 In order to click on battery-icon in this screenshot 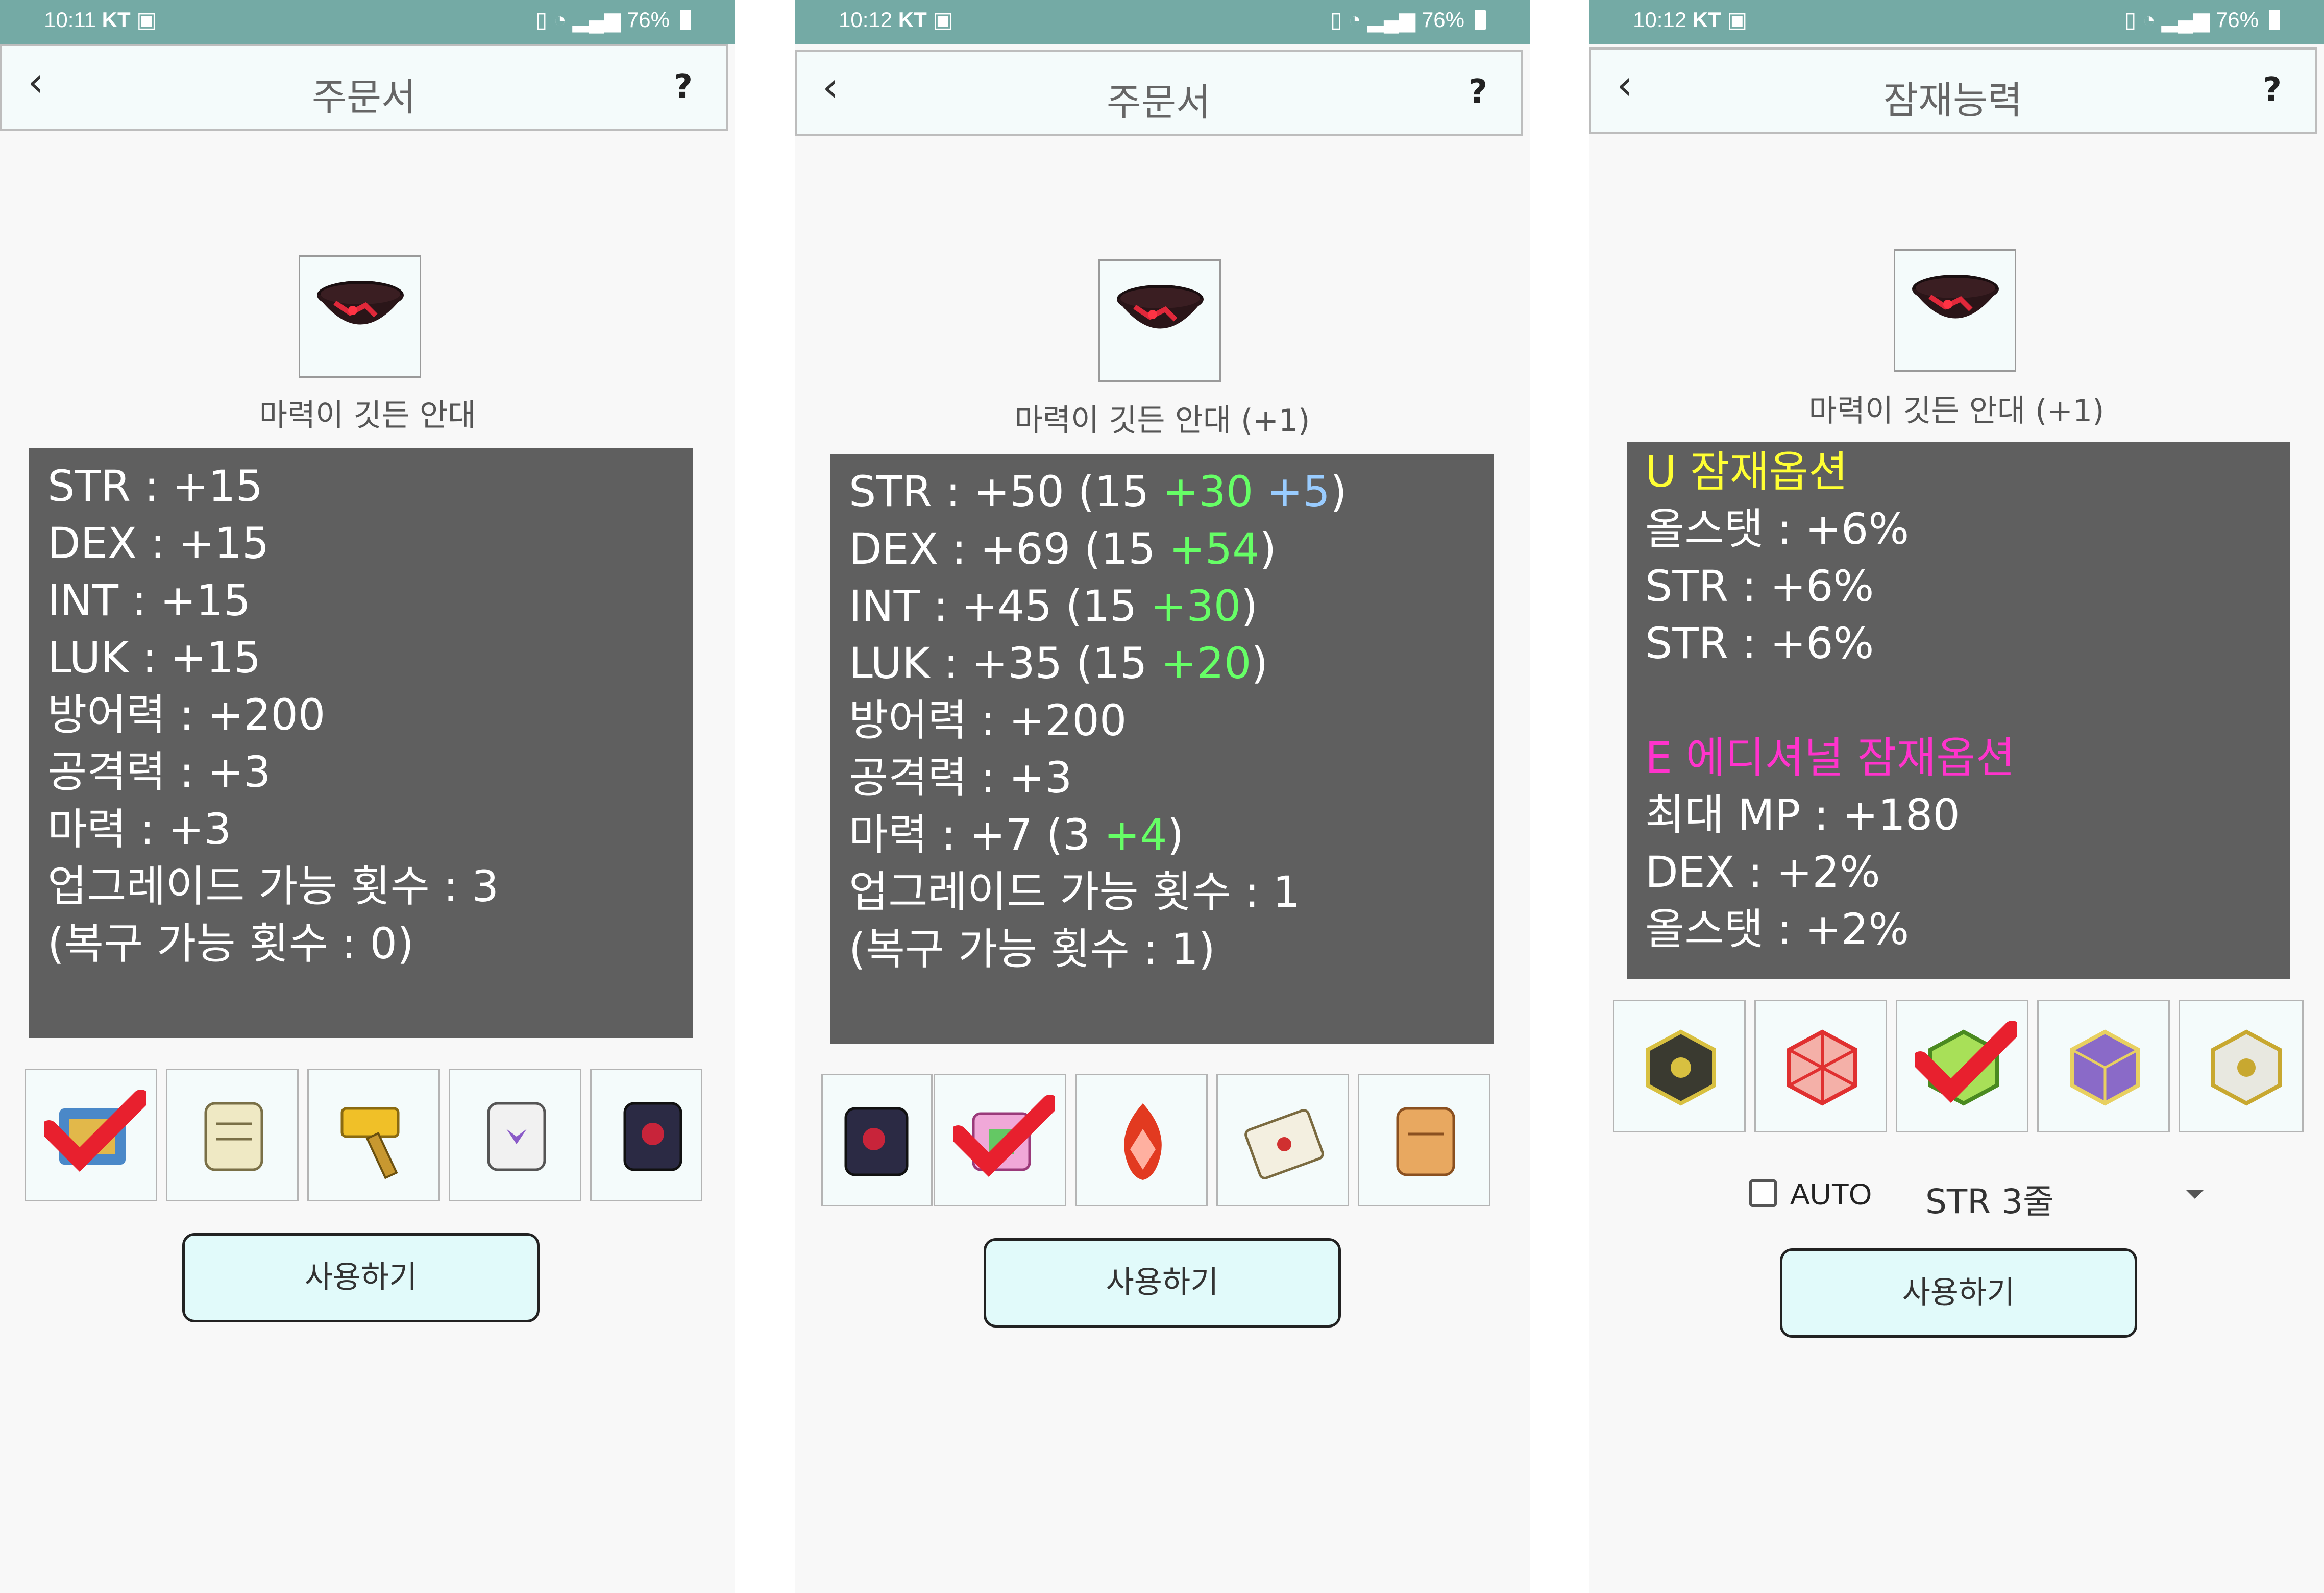, I will do `click(2274, 19)`.